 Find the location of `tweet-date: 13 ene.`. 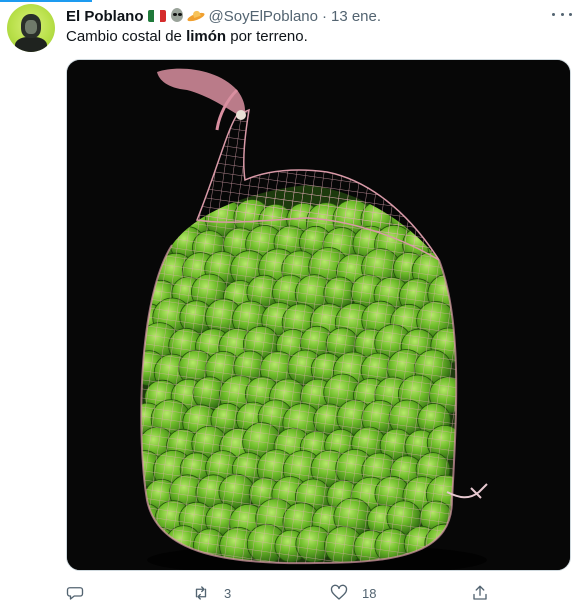

tweet-date: 13 ene. is located at coordinates (356, 16).